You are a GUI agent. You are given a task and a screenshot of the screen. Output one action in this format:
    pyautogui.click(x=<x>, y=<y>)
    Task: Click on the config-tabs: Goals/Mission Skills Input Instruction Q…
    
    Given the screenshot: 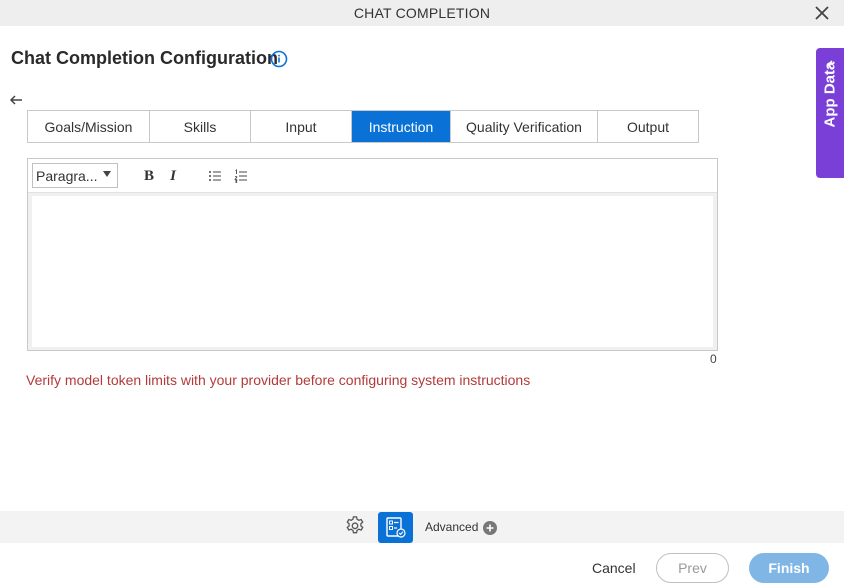 What is the action you would take?
    pyautogui.click(x=363, y=126)
    